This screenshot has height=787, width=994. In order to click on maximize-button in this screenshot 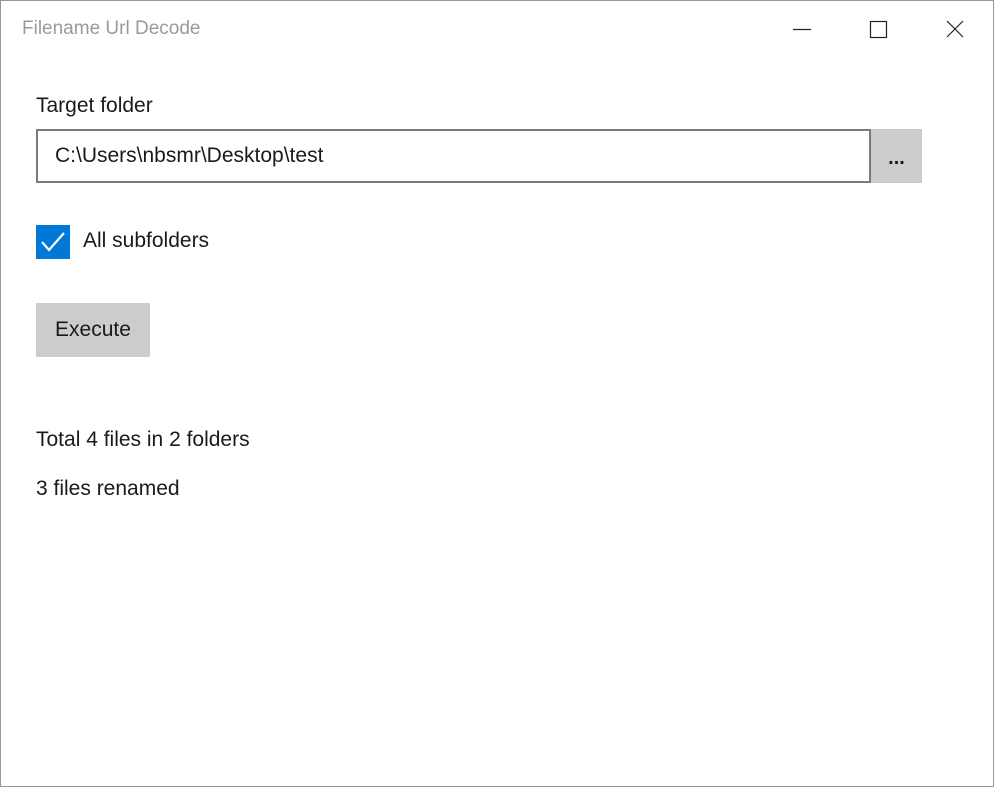, I will do `click(878, 29)`.